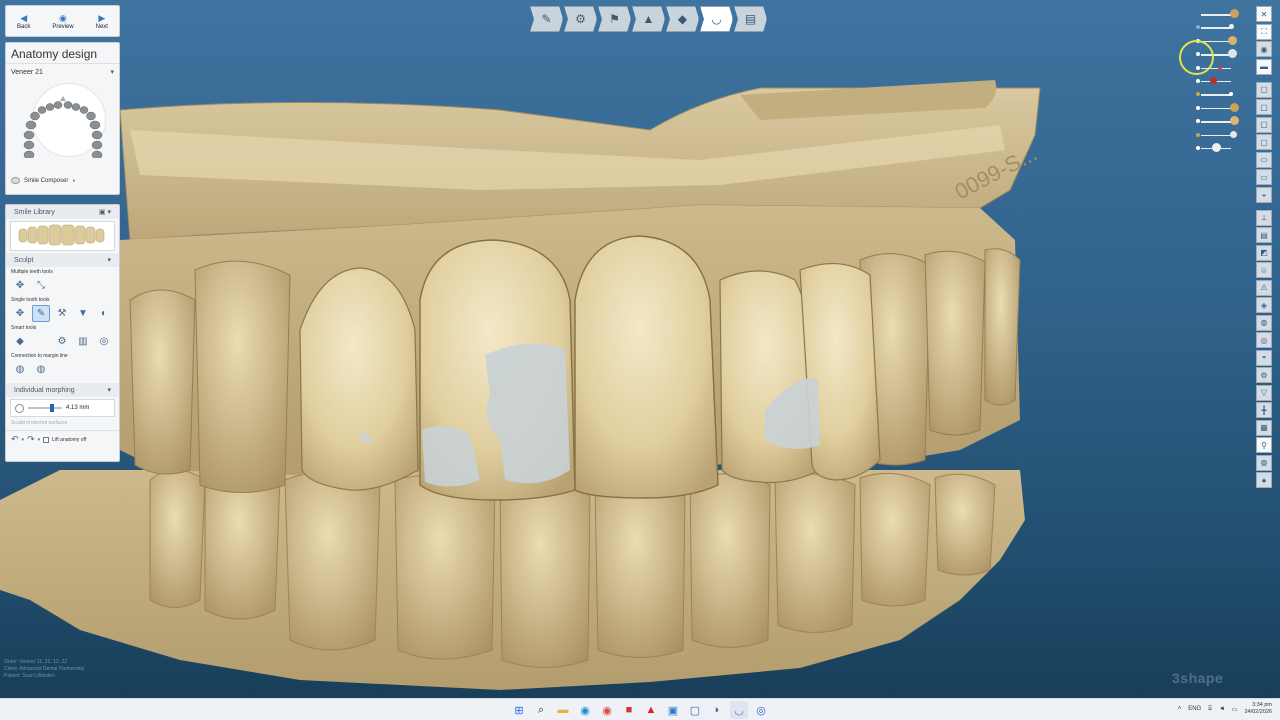 Image resolution: width=1280 pixels, height=720 pixels. I want to click on margin-connect-icon: ◍, so click(20, 369).